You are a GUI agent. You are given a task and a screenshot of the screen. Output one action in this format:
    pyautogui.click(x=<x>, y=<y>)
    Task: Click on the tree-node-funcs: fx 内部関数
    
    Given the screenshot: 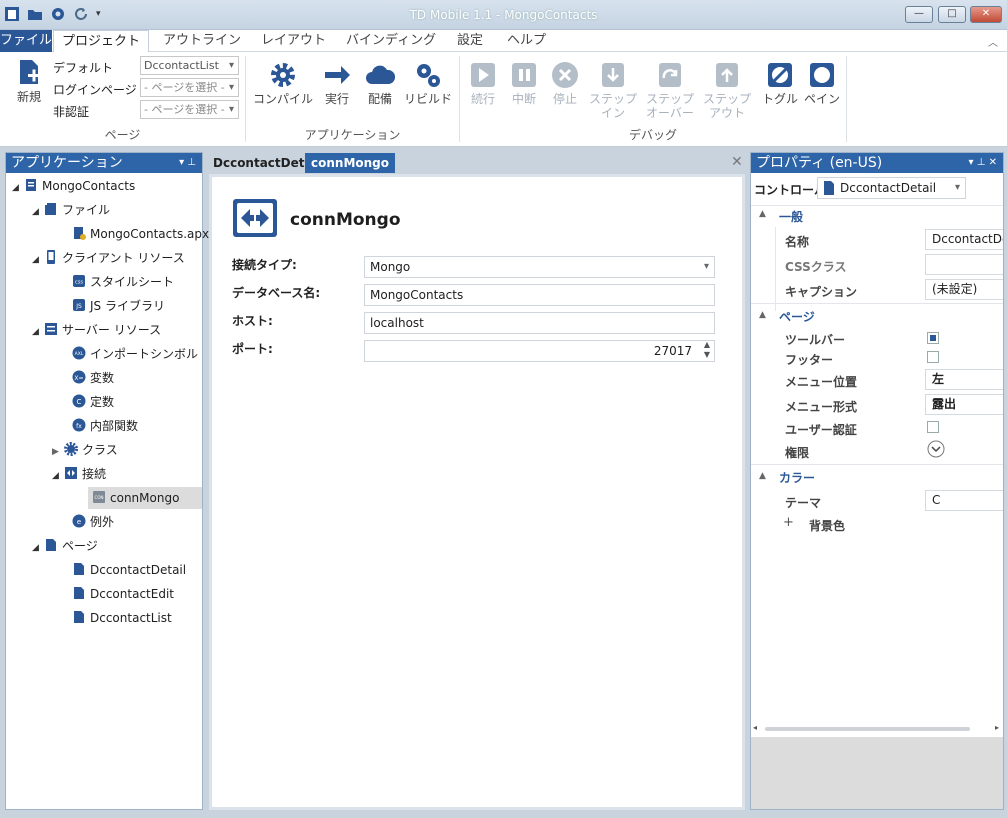 What is the action you would take?
    pyautogui.click(x=105, y=426)
    